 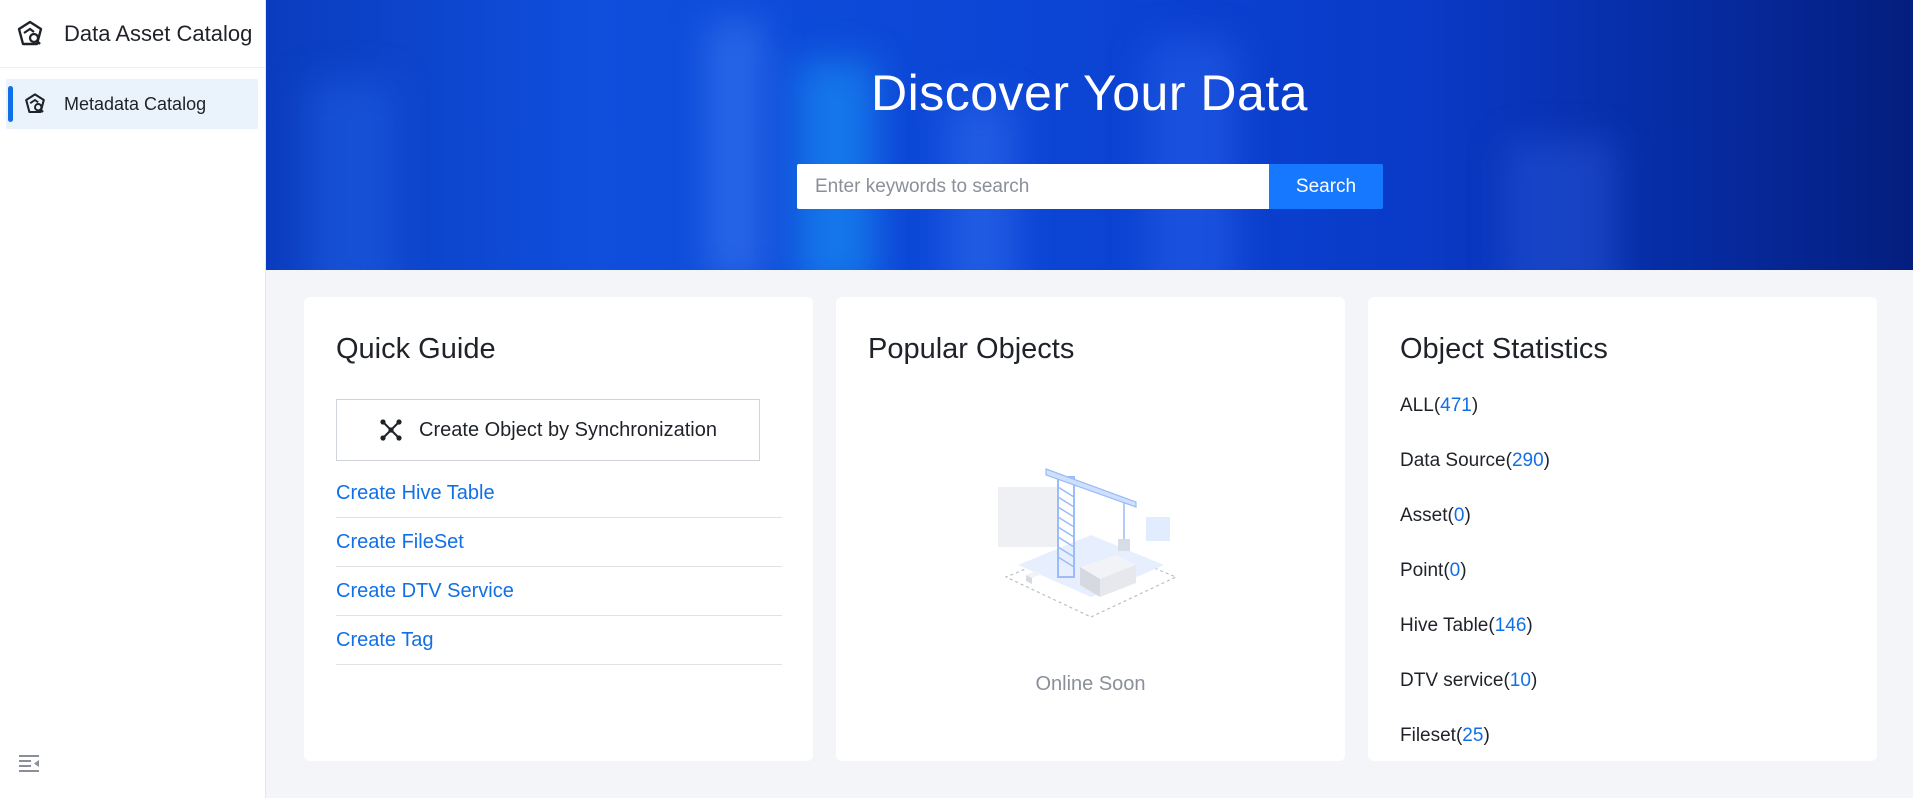 I want to click on app-title: Data Asset Catalog, so click(x=158, y=33).